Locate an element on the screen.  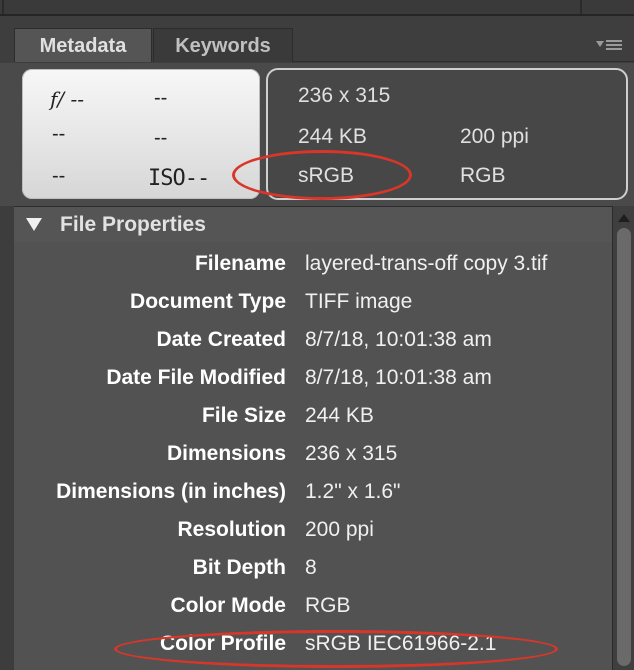
property-row-date-modified: Date File Modified 8/7/18, 10:01:38 am is located at coordinates (313, 380).